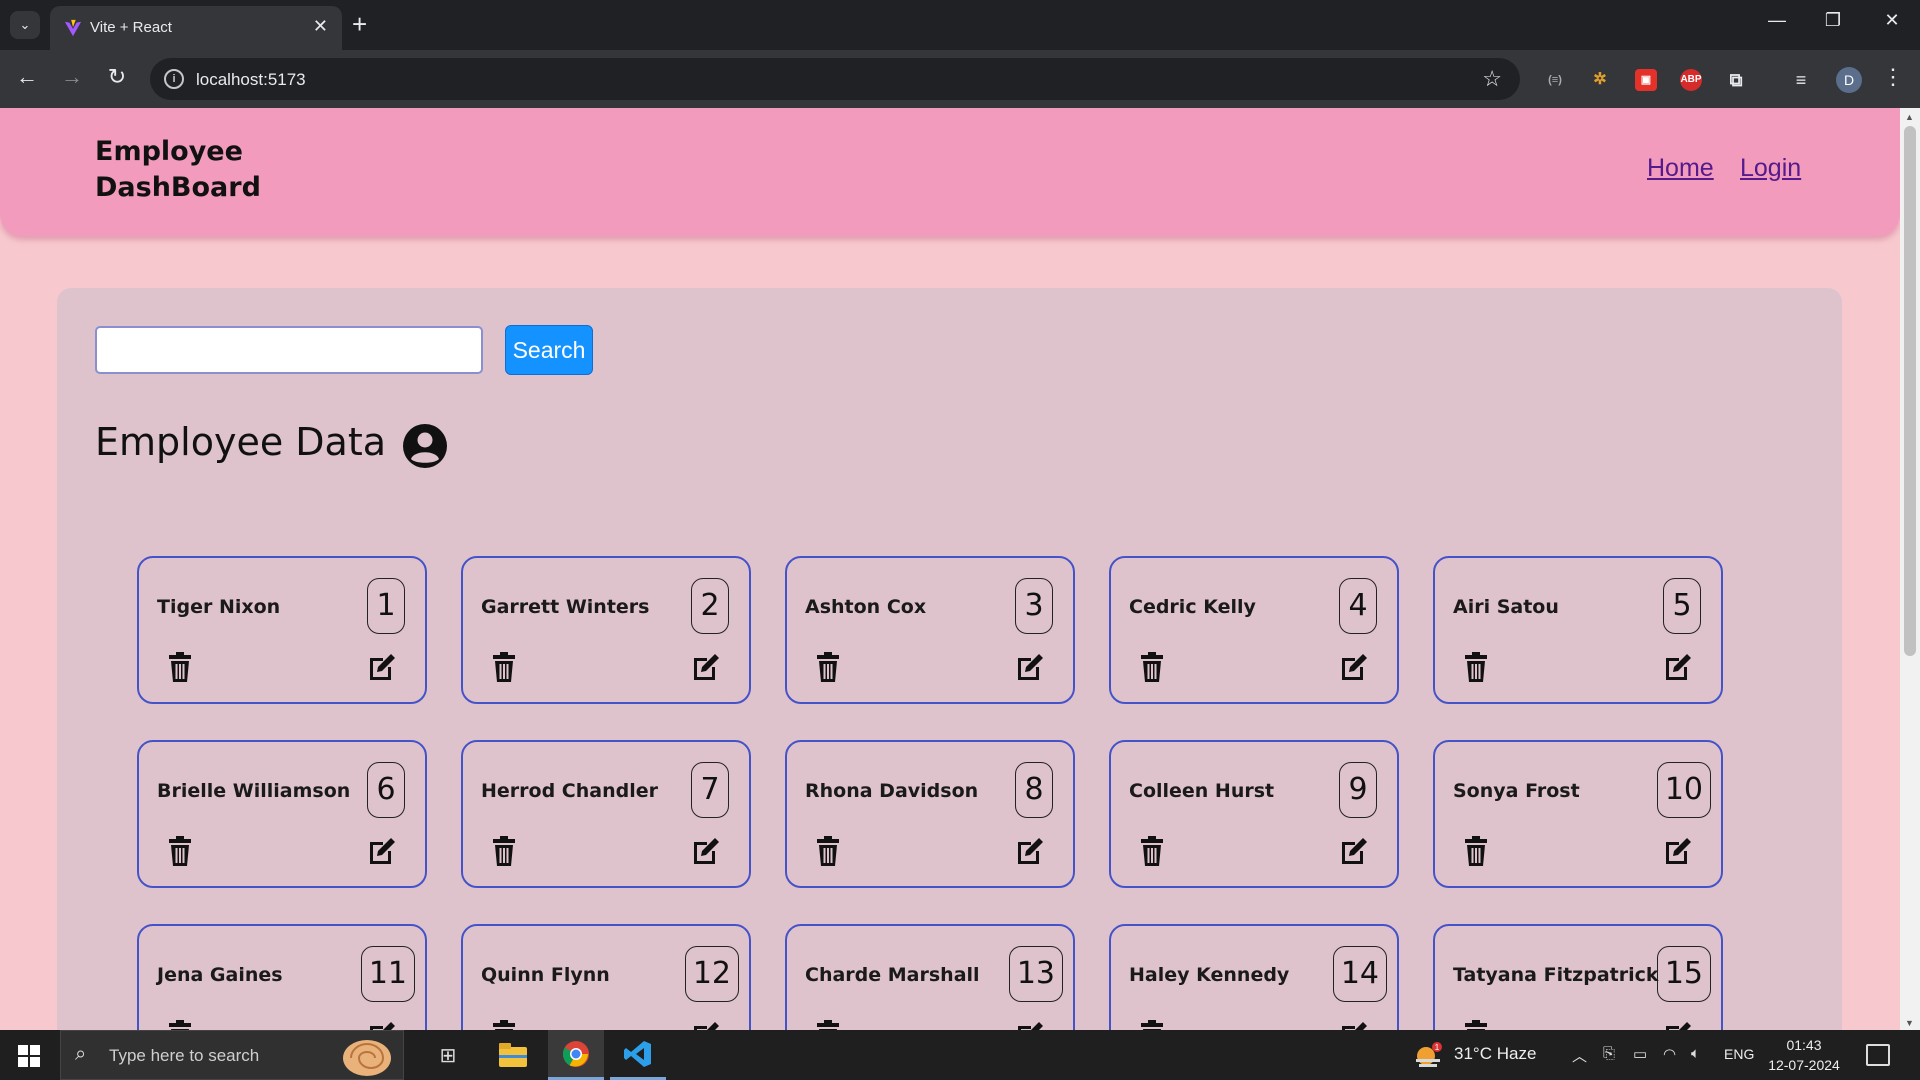  What do you see at coordinates (73, 28) in the screenshot?
I see `vite-logo-icon` at bounding box center [73, 28].